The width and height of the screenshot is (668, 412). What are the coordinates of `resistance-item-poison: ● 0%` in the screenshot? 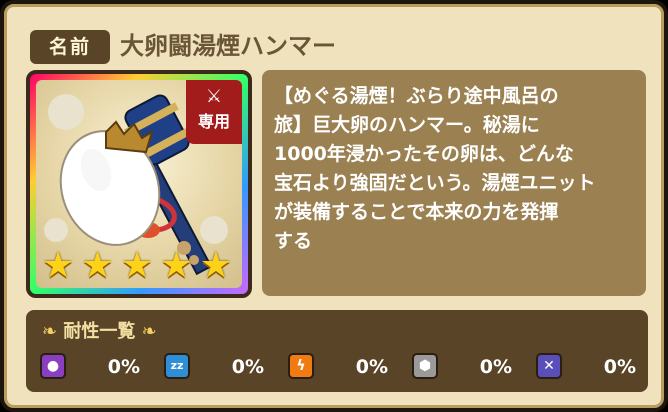 It's located at (95, 367).